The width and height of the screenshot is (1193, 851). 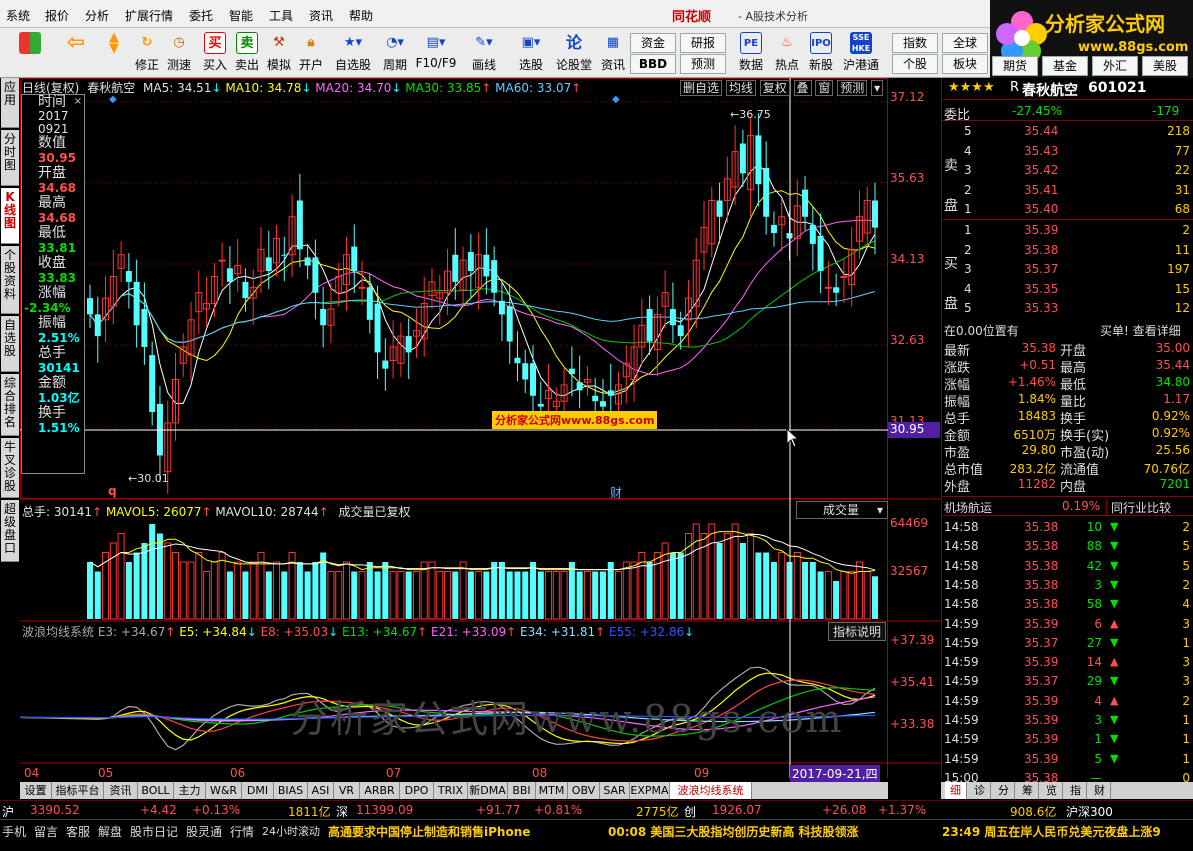 I want to click on hk-connect-button: SSE HKE 沪港通, so click(x=861, y=53).